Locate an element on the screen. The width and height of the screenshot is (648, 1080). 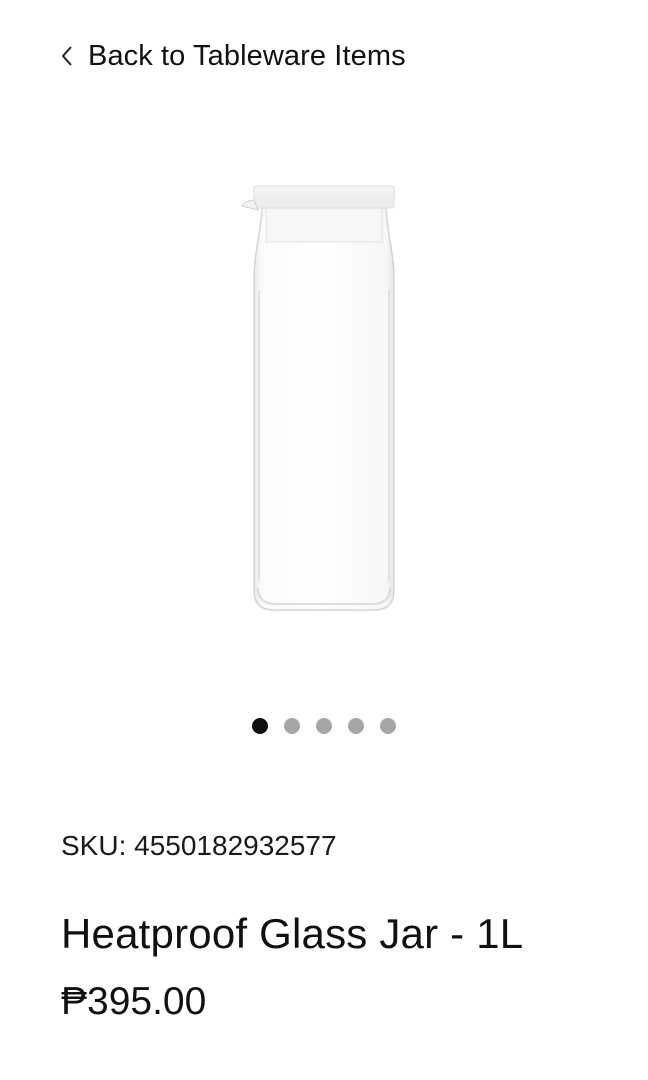
product-image is located at coordinates (318, 398).